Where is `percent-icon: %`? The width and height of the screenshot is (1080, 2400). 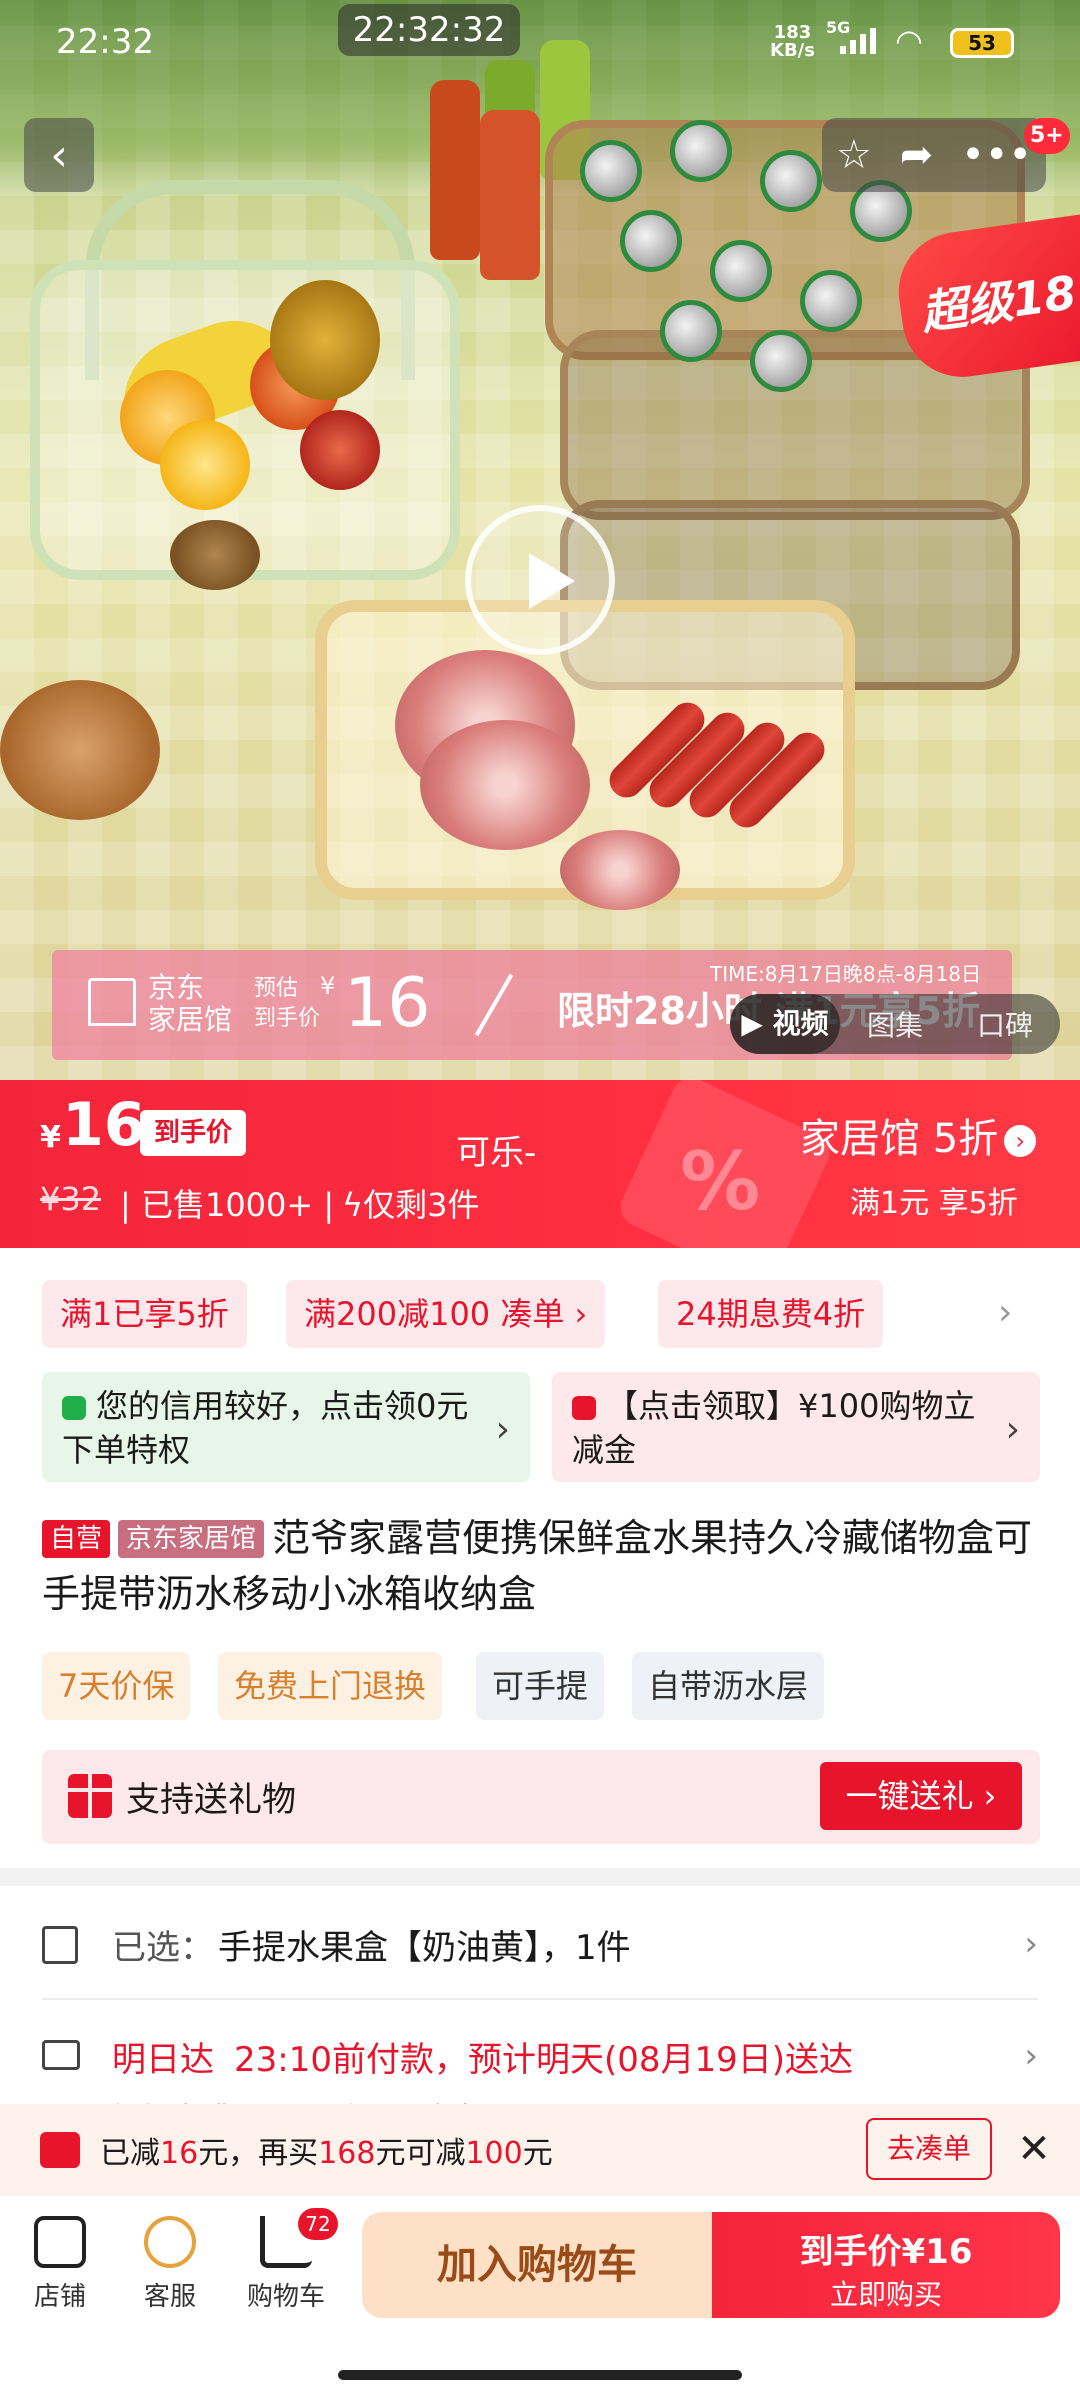 percent-icon: % is located at coordinates (720, 1181).